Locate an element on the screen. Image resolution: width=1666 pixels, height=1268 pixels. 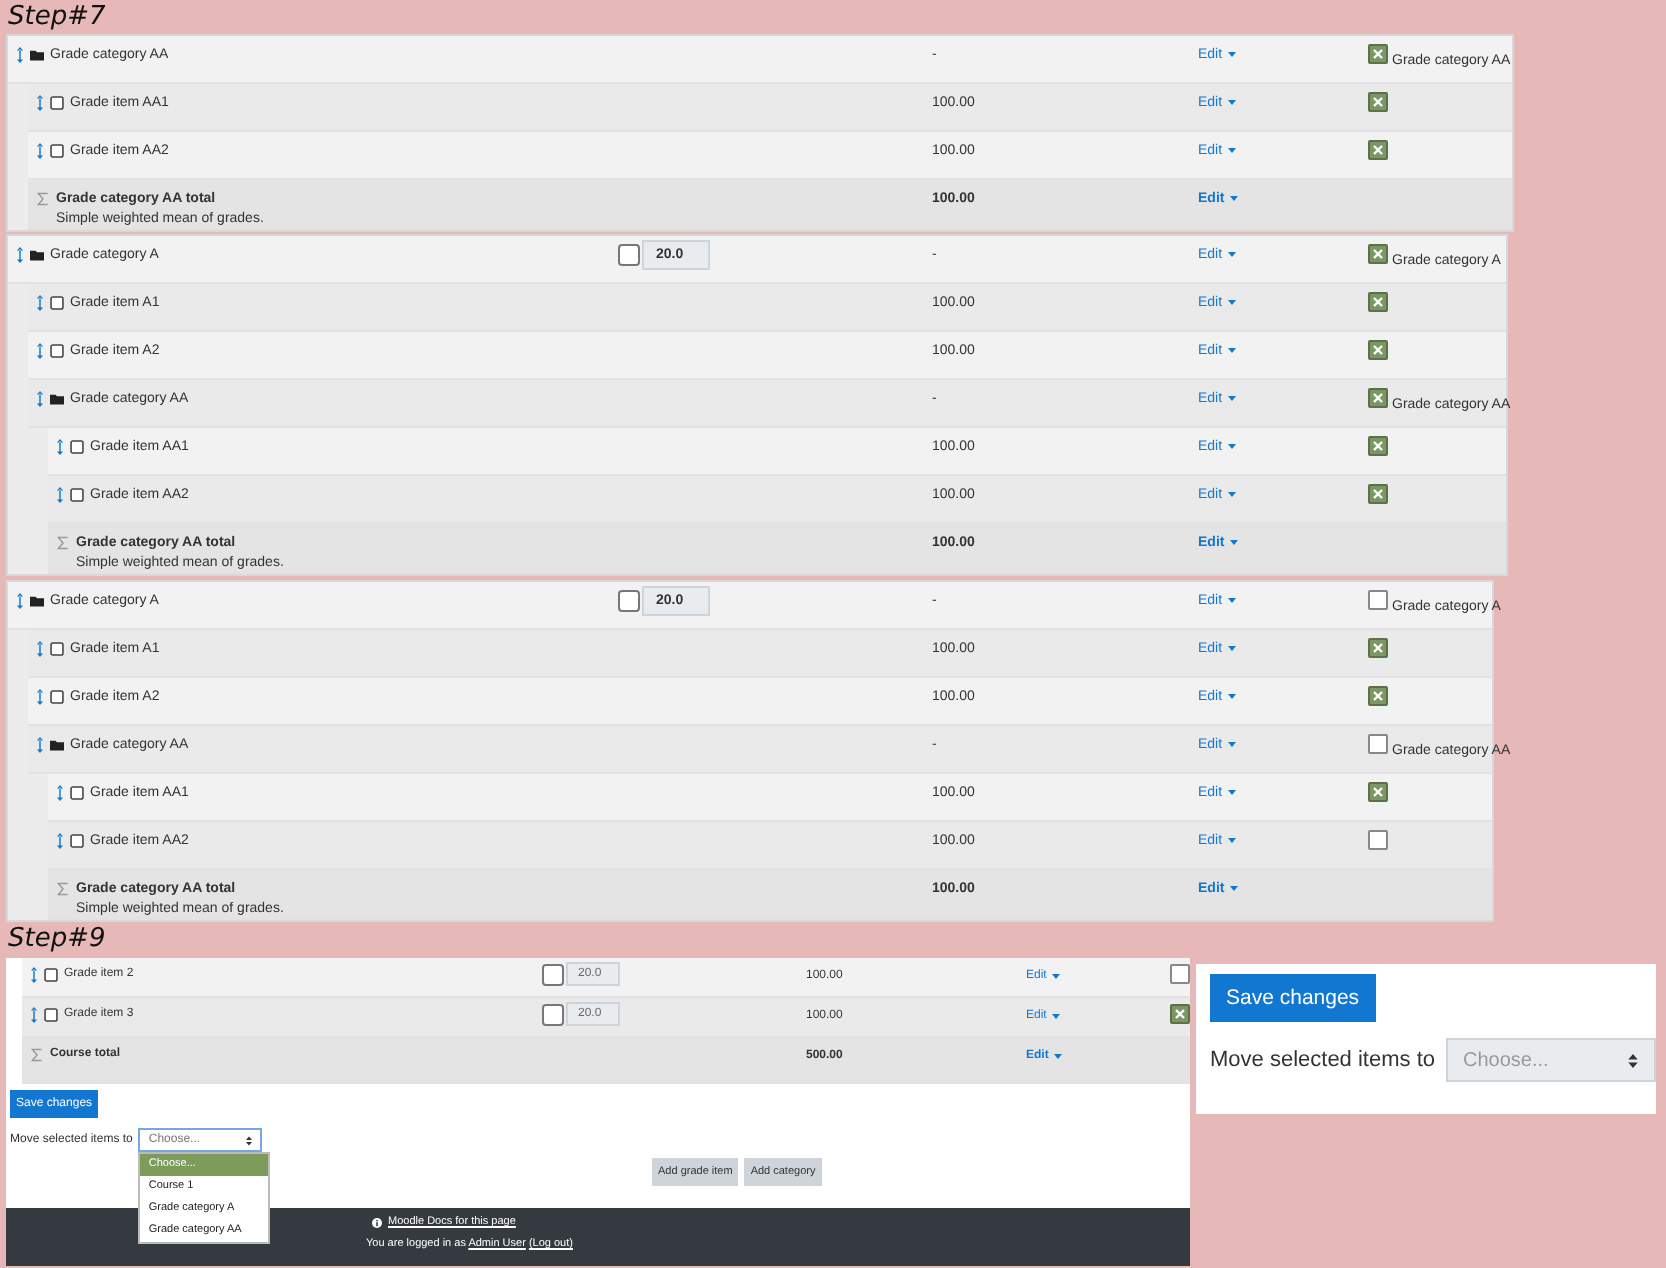
info-icon is located at coordinates (377, 1222).